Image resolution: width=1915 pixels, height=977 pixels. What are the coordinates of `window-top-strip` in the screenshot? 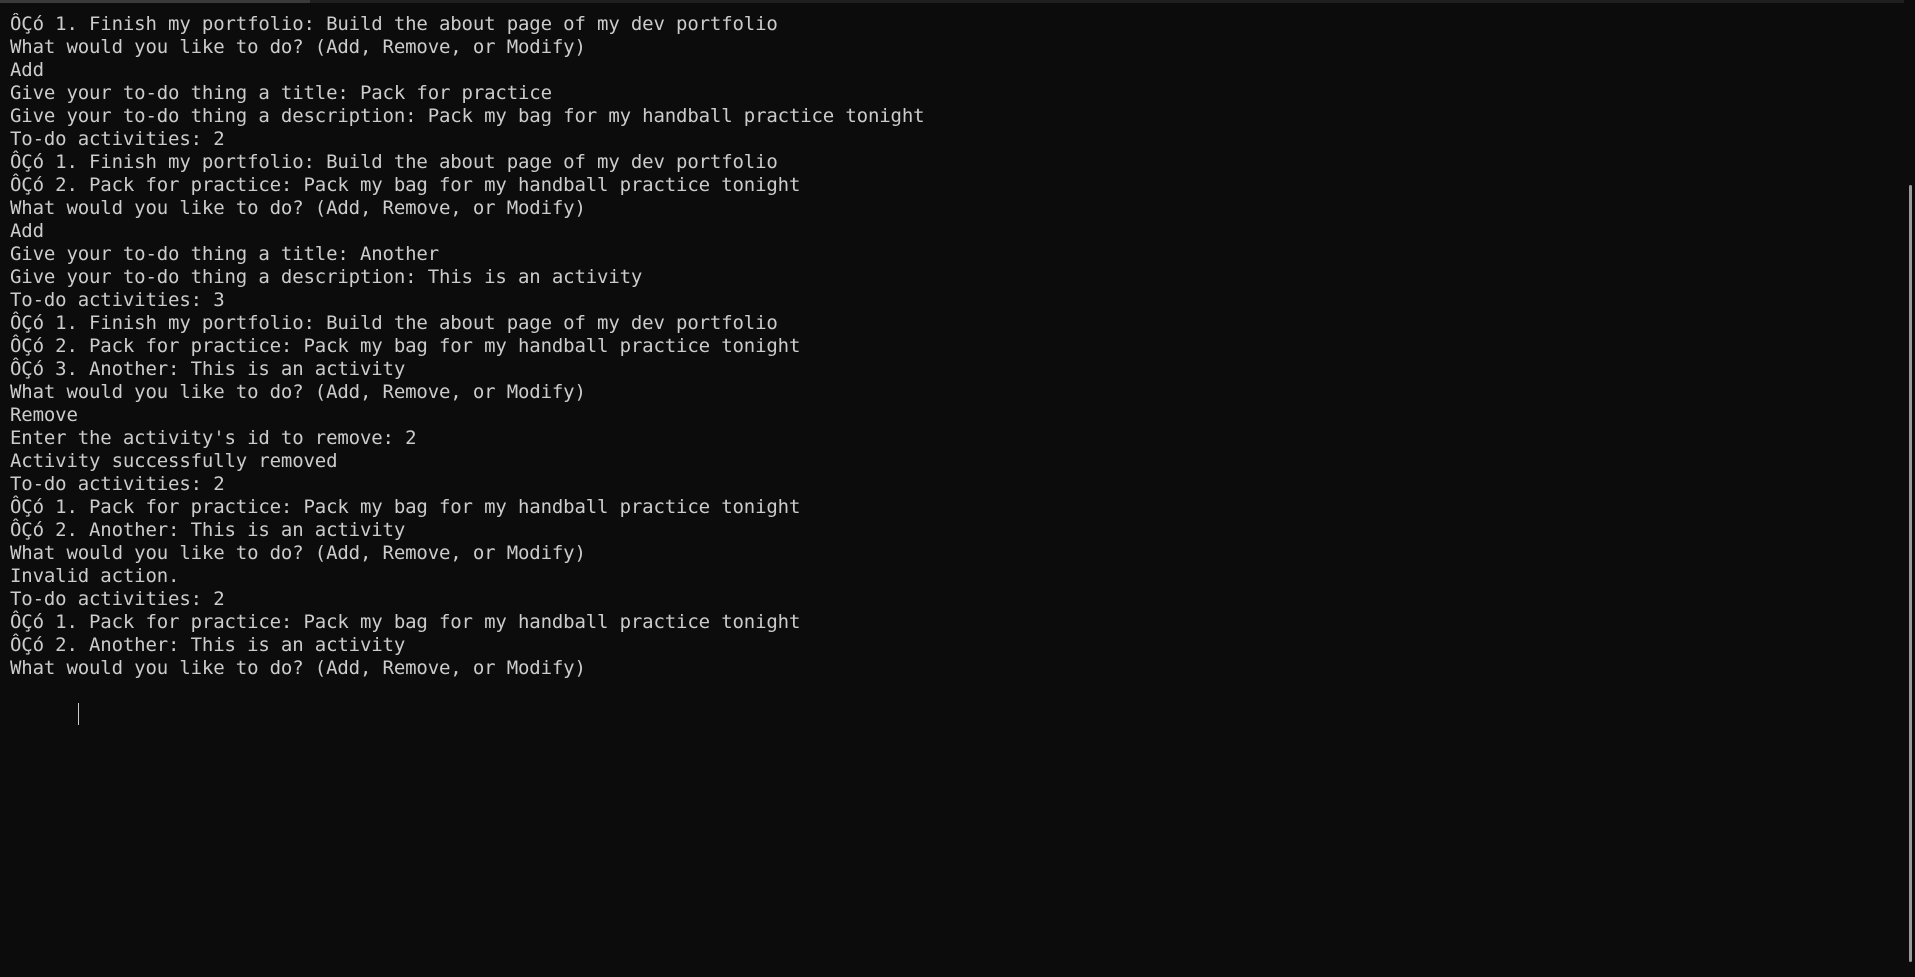 It's located at (957, 1).